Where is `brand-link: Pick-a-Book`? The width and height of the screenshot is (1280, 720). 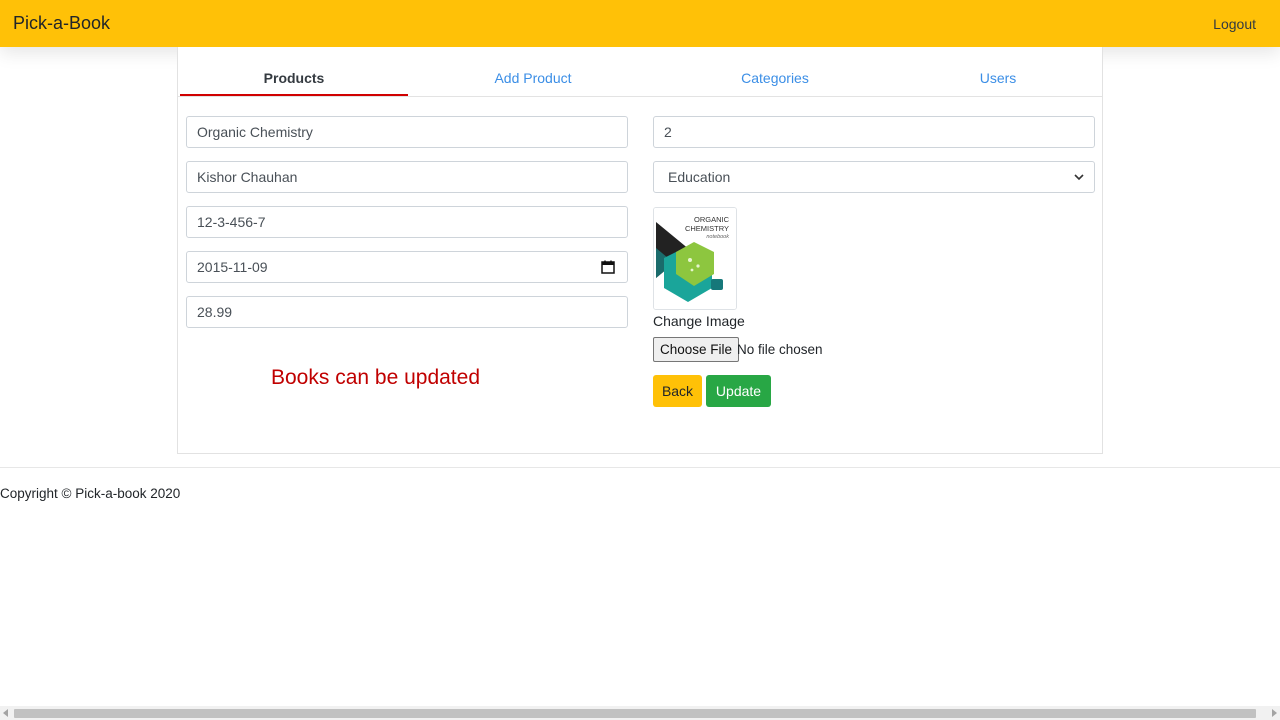 brand-link: Pick-a-Book is located at coordinates (61, 23).